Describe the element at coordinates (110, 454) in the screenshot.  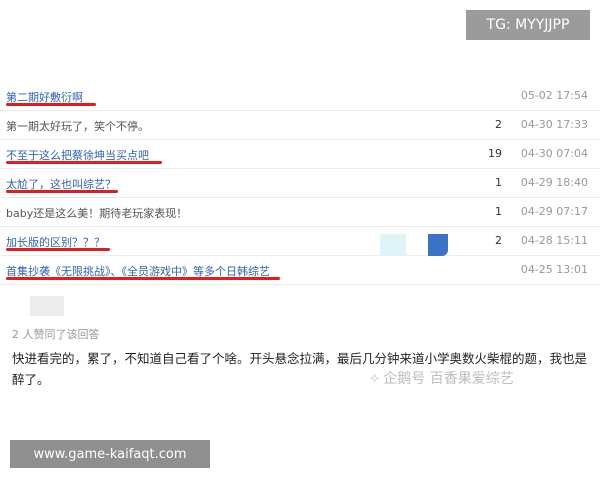
I see `site-url-badge: www.game-kaifaqt.com` at that location.